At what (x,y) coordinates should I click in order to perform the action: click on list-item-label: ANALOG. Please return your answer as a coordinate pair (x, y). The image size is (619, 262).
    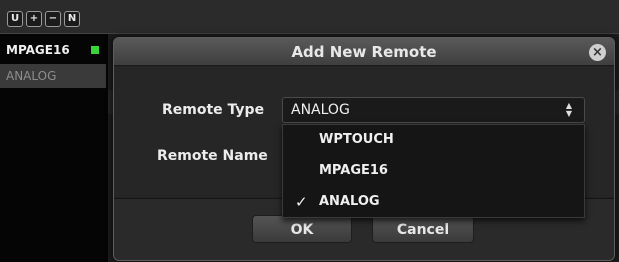
    Looking at the image, I should click on (31, 76).